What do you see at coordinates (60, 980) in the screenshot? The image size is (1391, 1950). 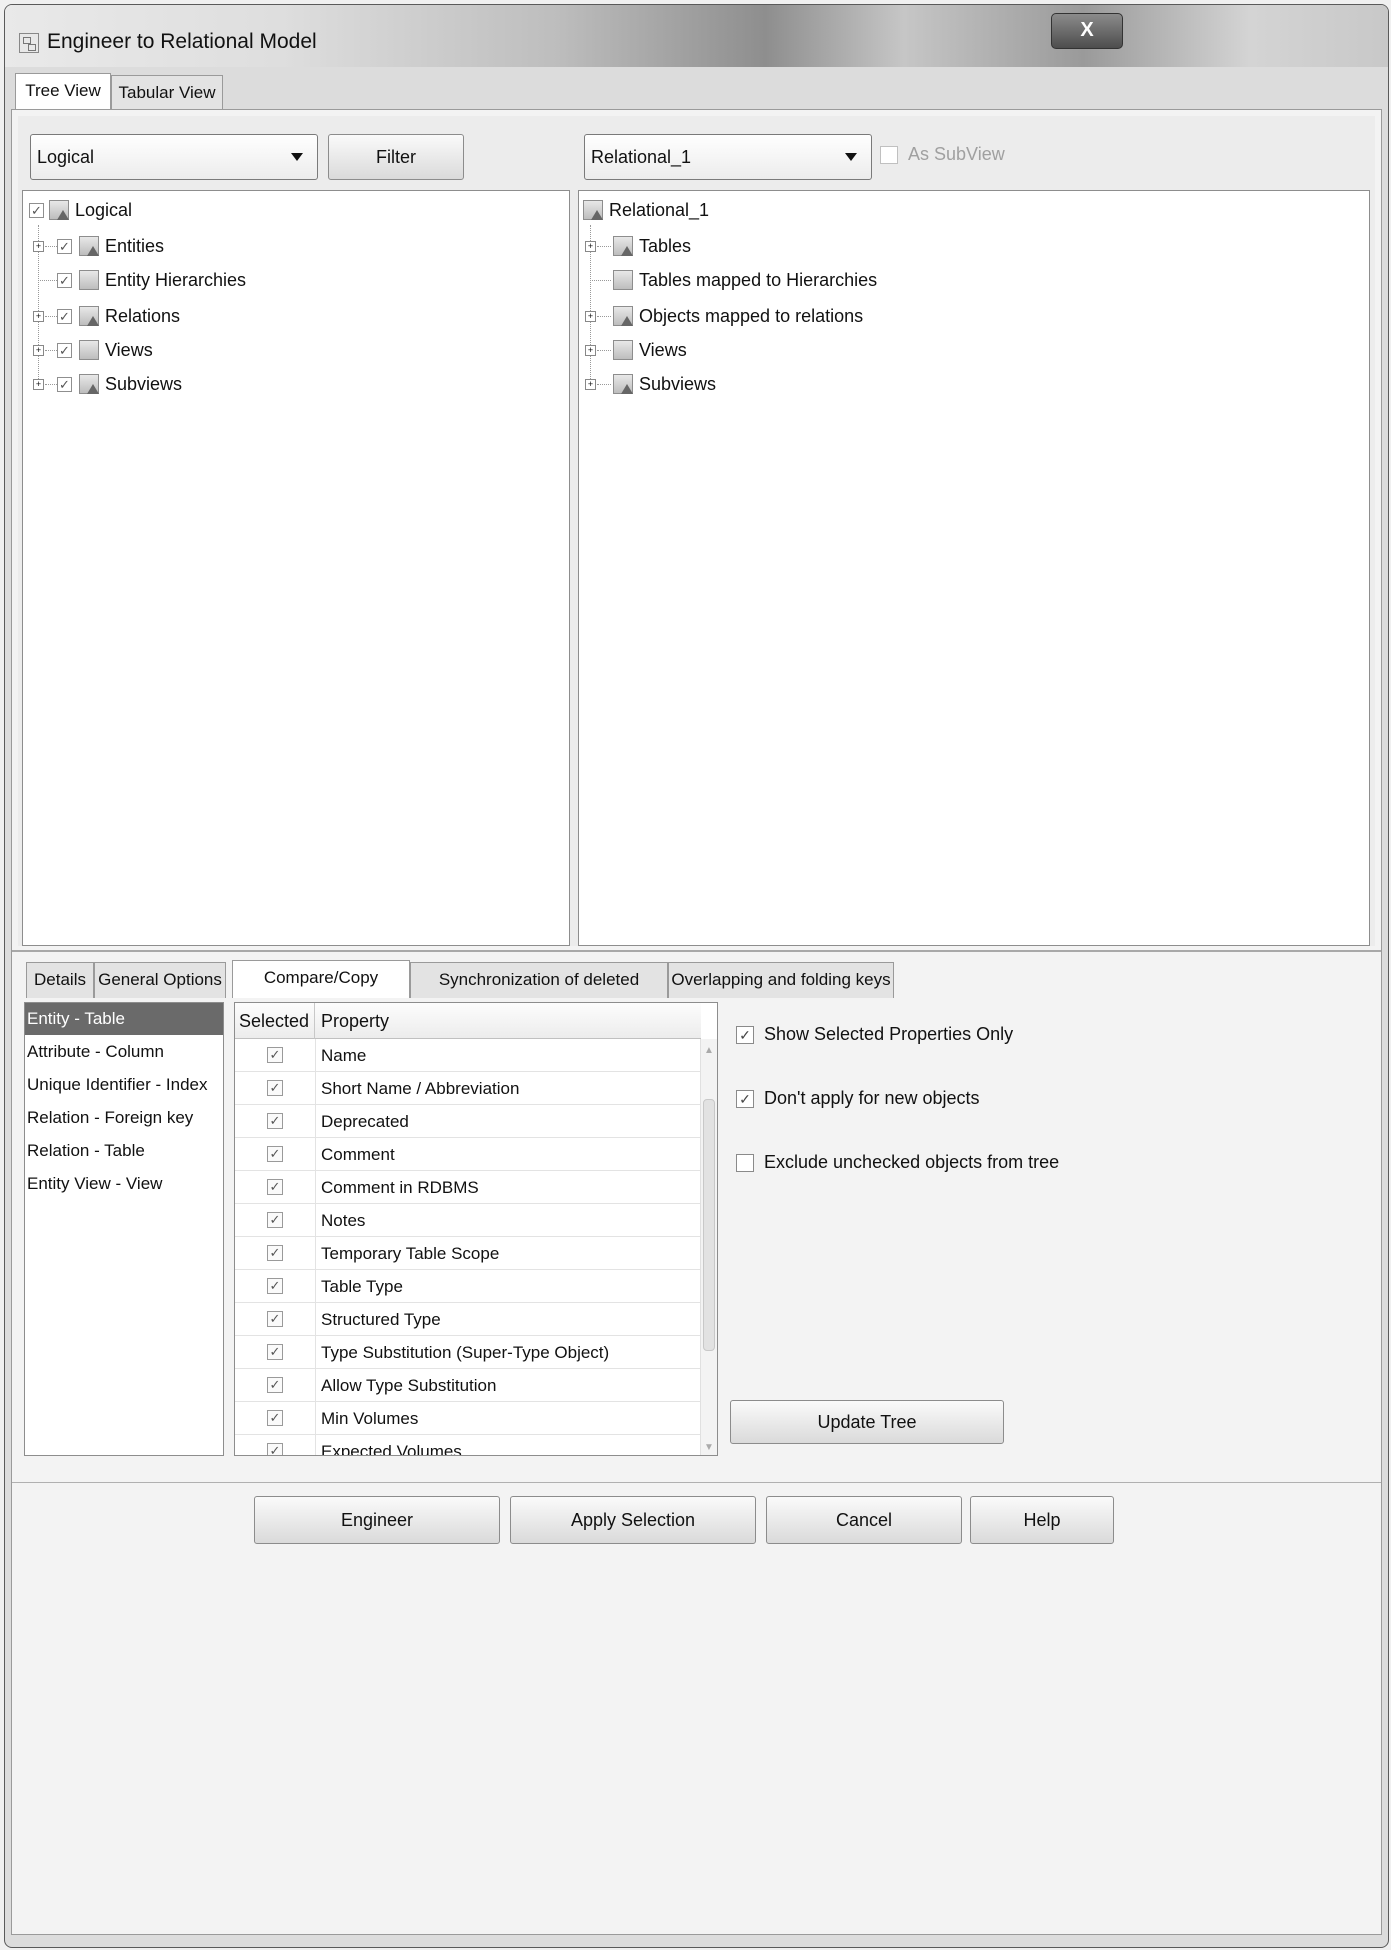 I see `tab-details: Details` at bounding box center [60, 980].